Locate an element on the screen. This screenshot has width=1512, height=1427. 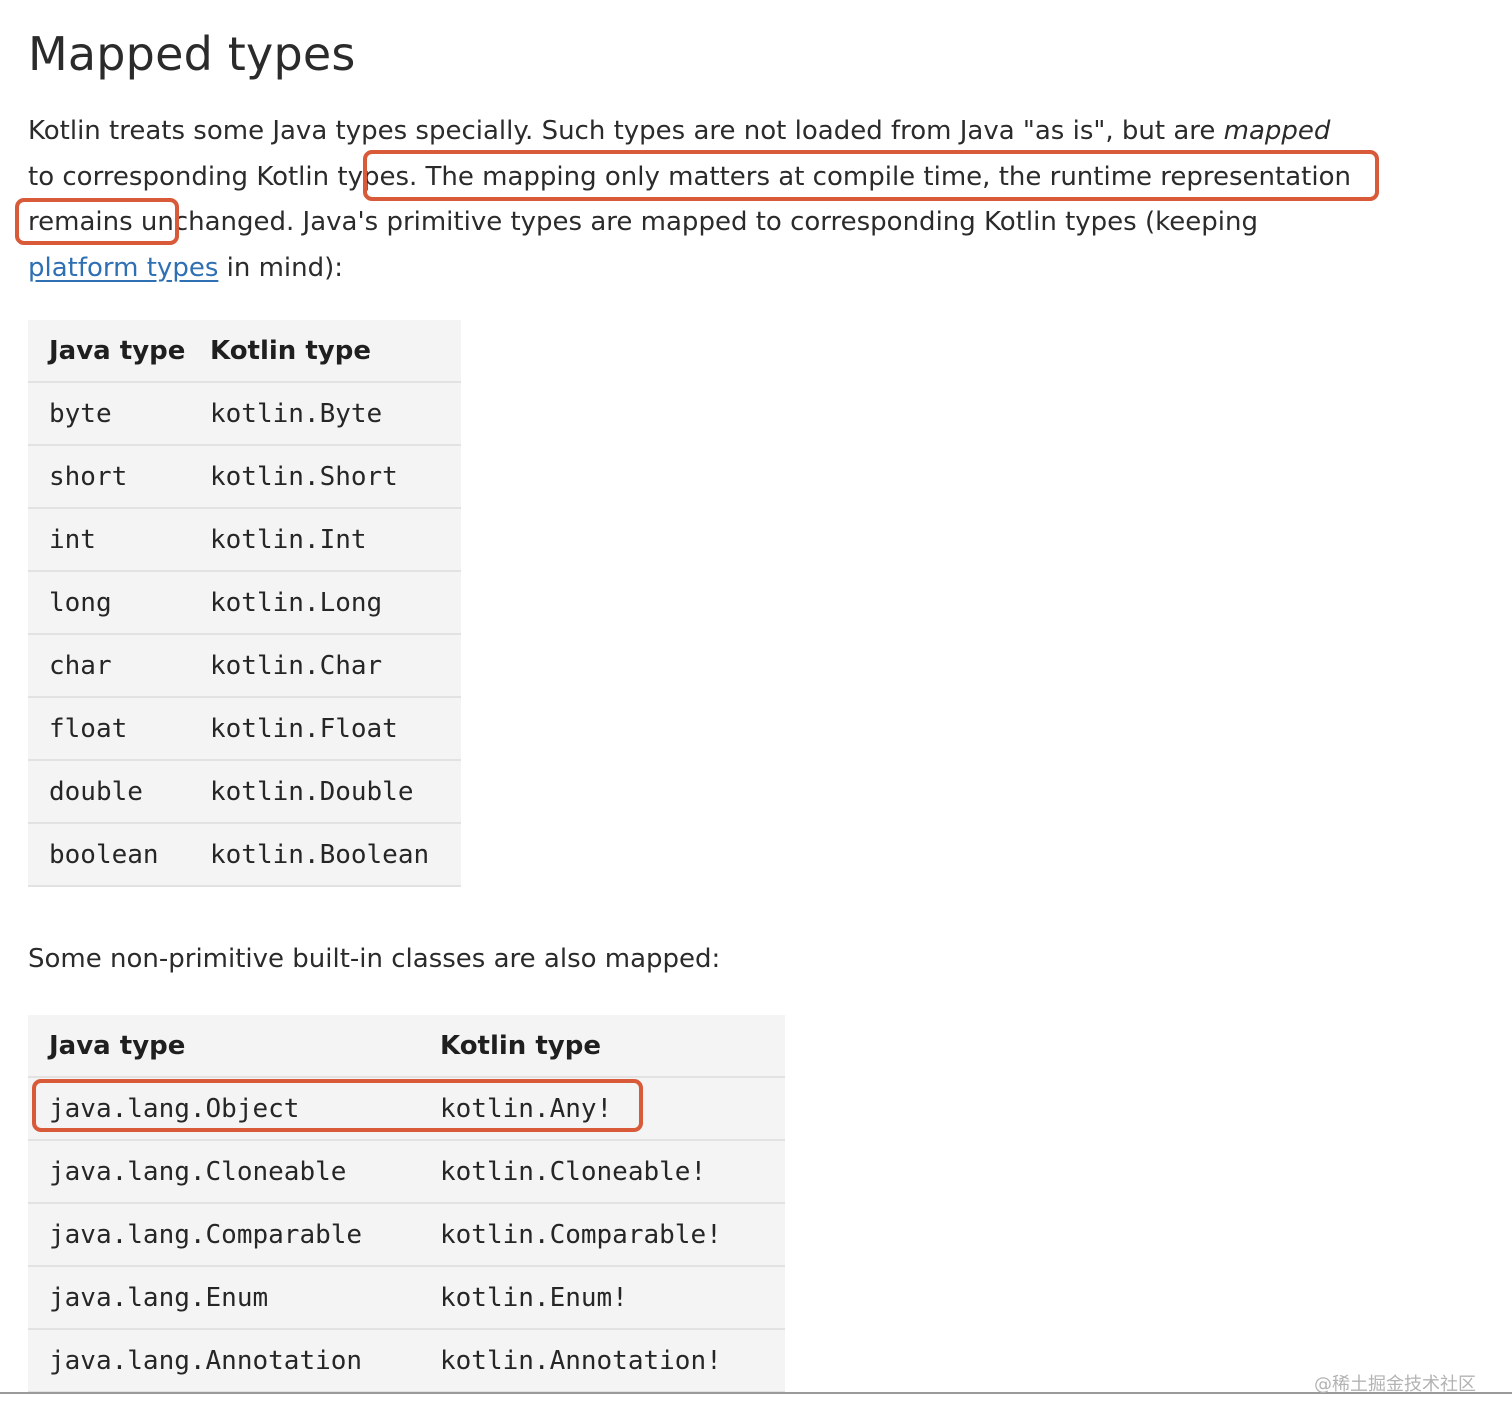
table-row: java.lang.Object kotlin.Any! is located at coordinates (406, 1109).